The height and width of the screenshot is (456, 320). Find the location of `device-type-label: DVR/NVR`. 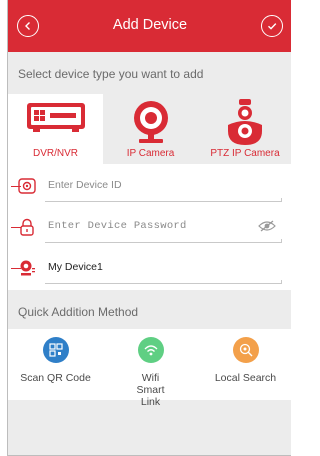

device-type-label: DVR/NVR is located at coordinates (55, 153).